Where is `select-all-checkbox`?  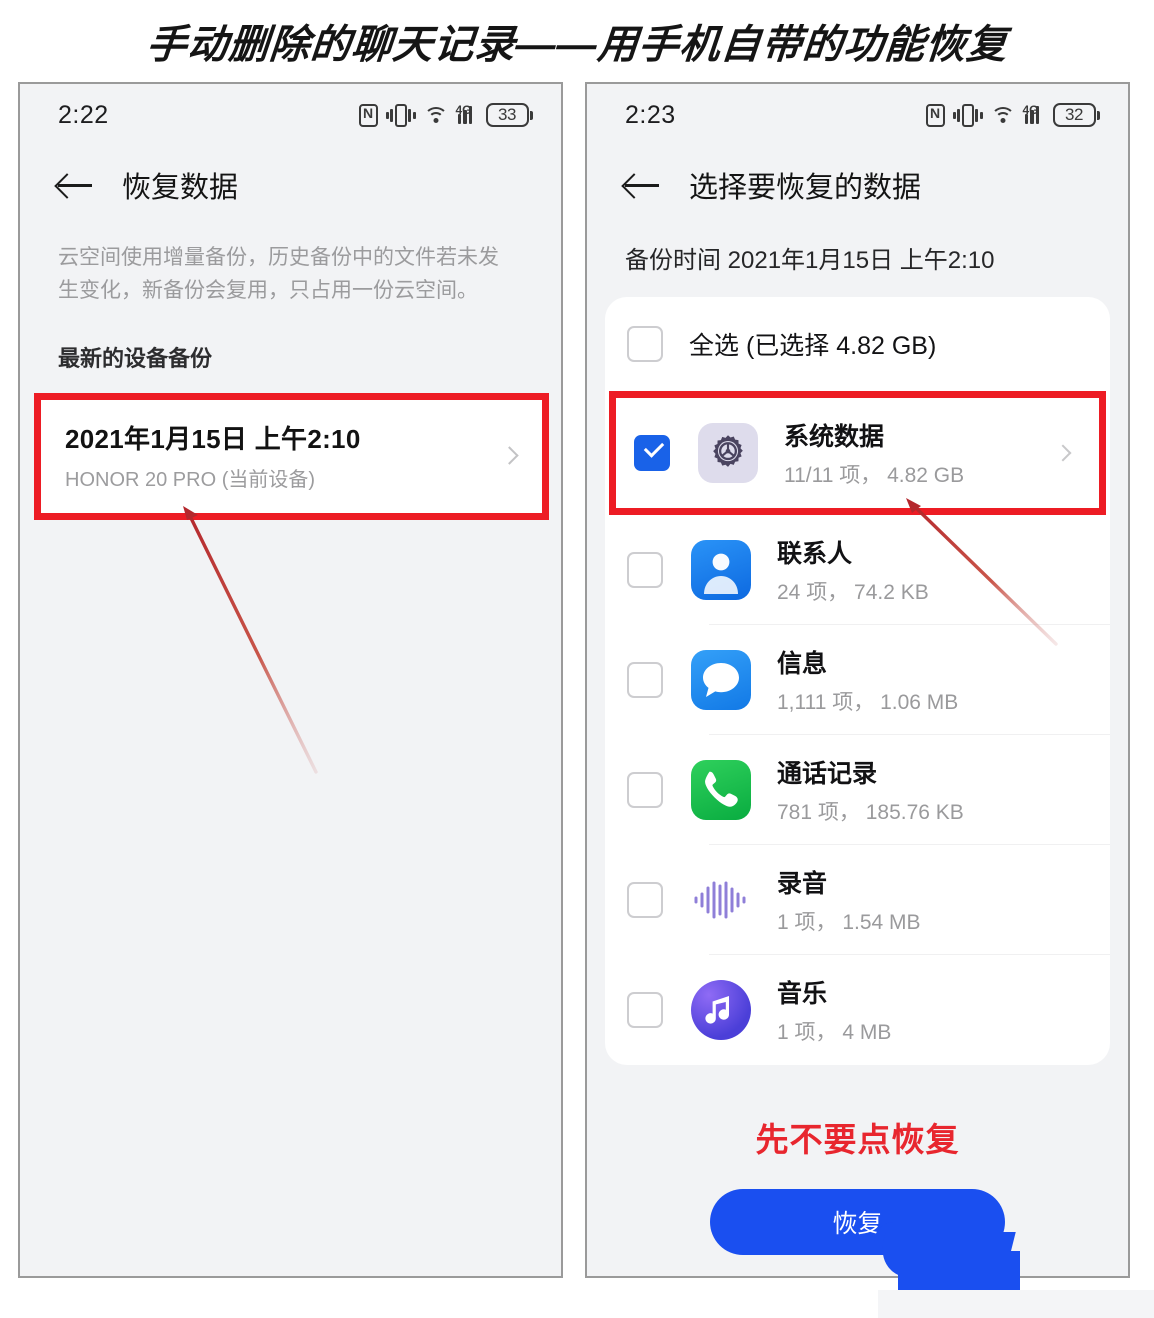 select-all-checkbox is located at coordinates (645, 344).